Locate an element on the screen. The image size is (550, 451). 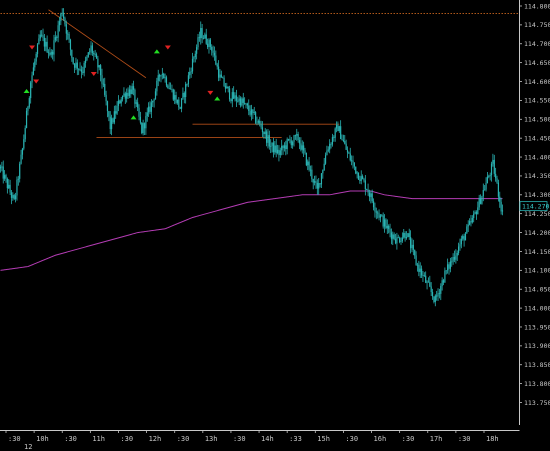
y-tick-label: 114.700 is located at coordinates (537, 44).